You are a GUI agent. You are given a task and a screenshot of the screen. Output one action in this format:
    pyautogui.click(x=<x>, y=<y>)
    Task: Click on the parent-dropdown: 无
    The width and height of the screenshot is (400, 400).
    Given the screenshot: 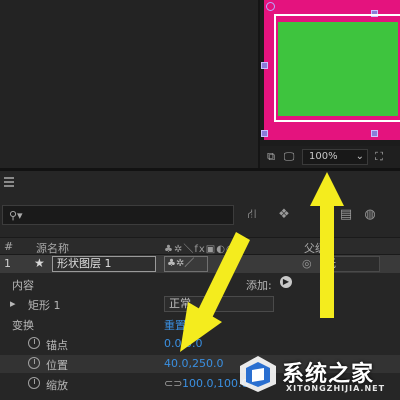 What is the action you would take?
    pyautogui.click(x=350, y=264)
    